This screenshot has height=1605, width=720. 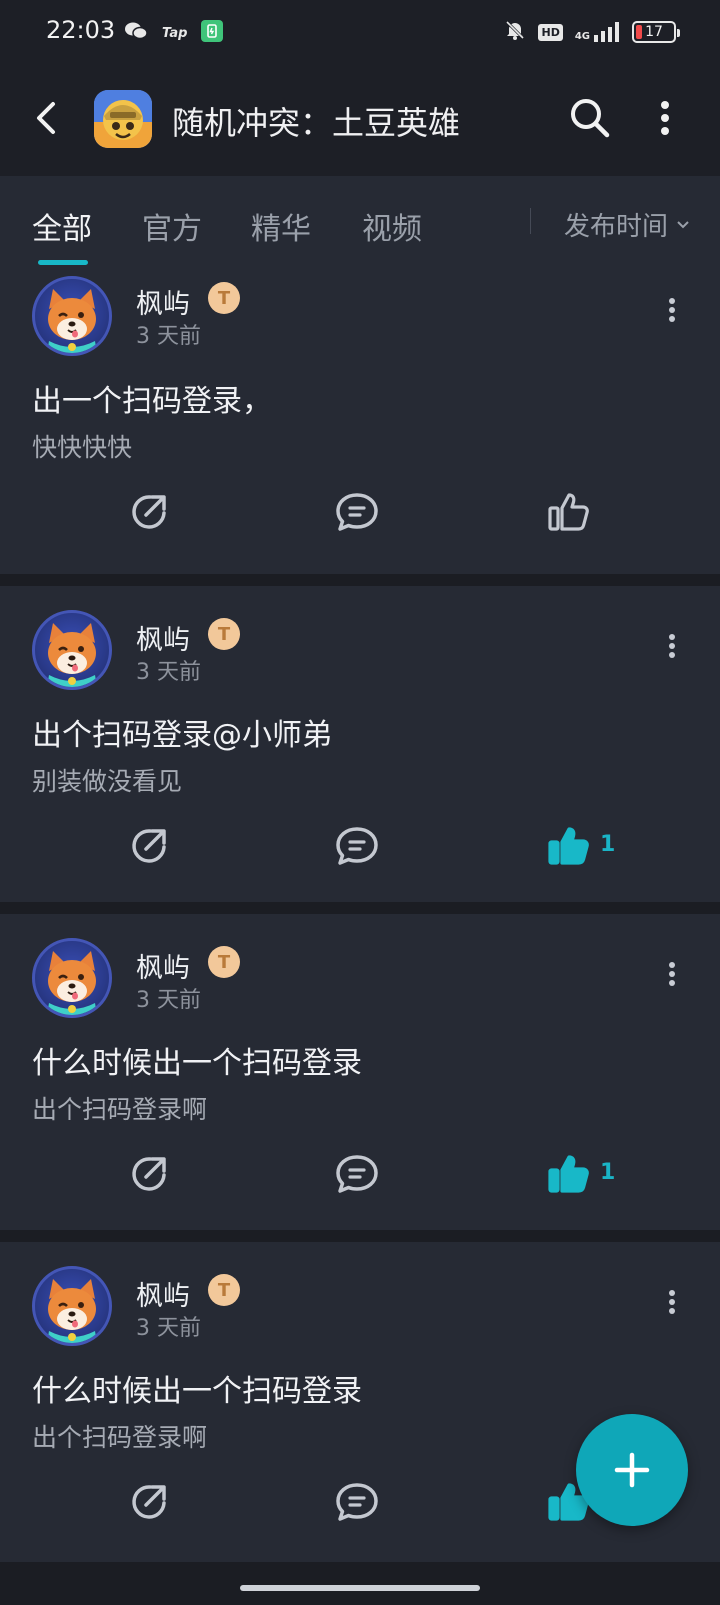 What do you see at coordinates (212, 33) in the screenshot?
I see `charging-app-icon` at bounding box center [212, 33].